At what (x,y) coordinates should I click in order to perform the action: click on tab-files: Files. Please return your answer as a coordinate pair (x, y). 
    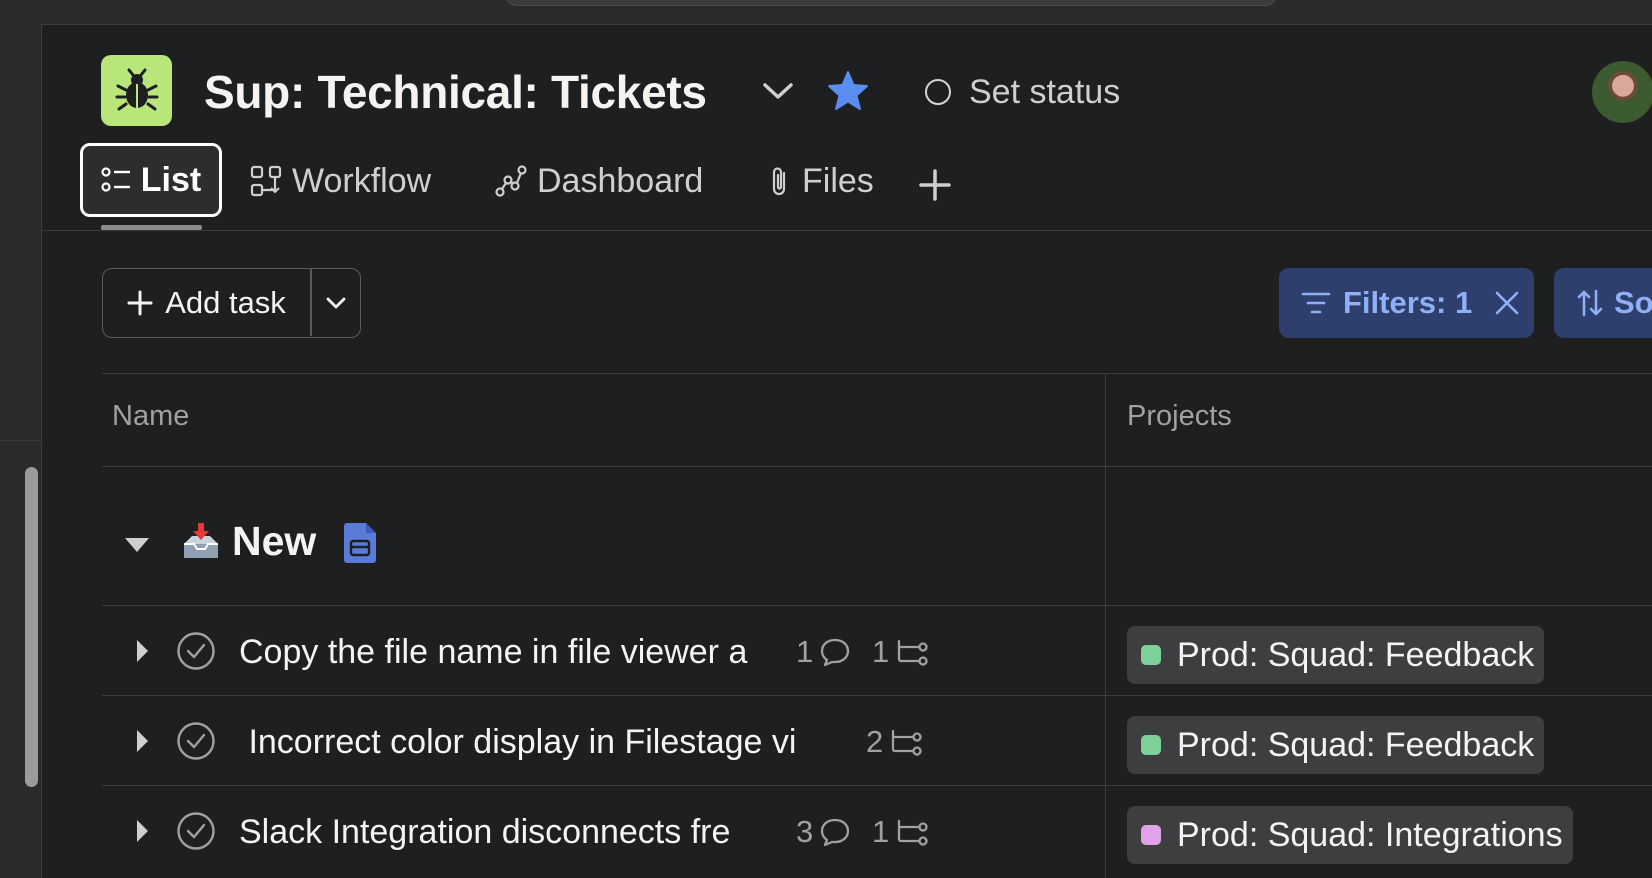
    Looking at the image, I should click on (821, 181).